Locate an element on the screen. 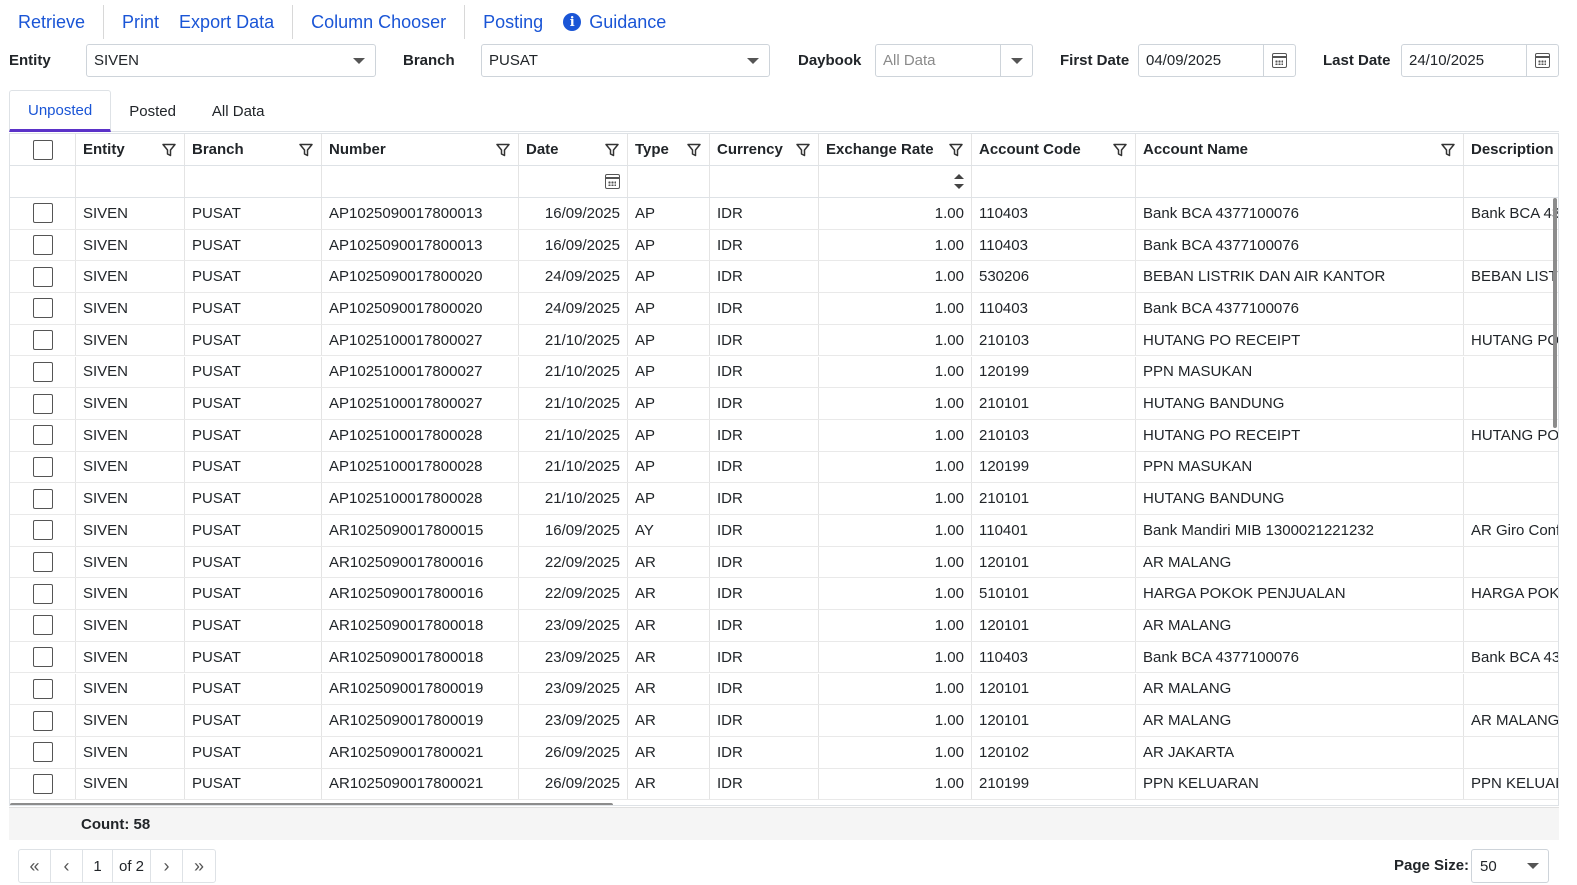  column-header-type: Type is located at coordinates (669, 149).